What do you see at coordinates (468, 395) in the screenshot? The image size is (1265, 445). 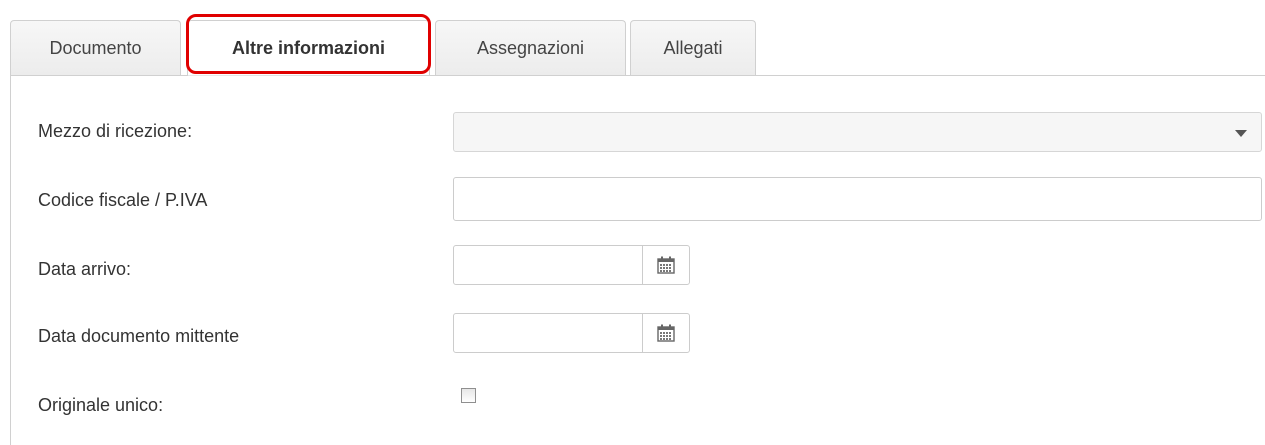 I see `originale-unico-checkbox` at bounding box center [468, 395].